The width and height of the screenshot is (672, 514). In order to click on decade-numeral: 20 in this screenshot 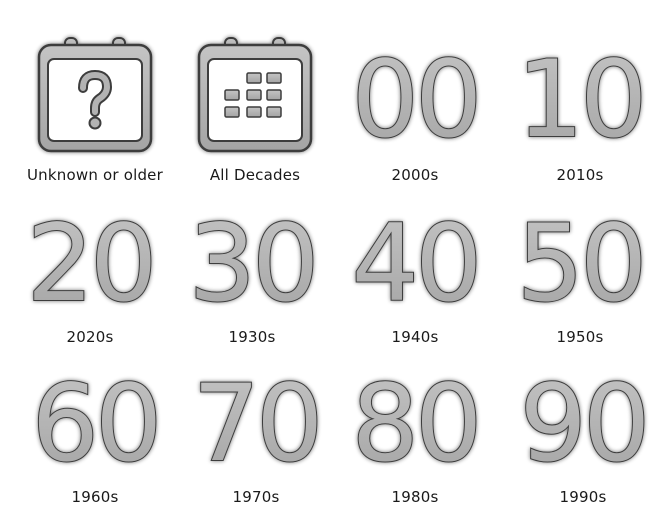, I will do `click(90, 263)`.